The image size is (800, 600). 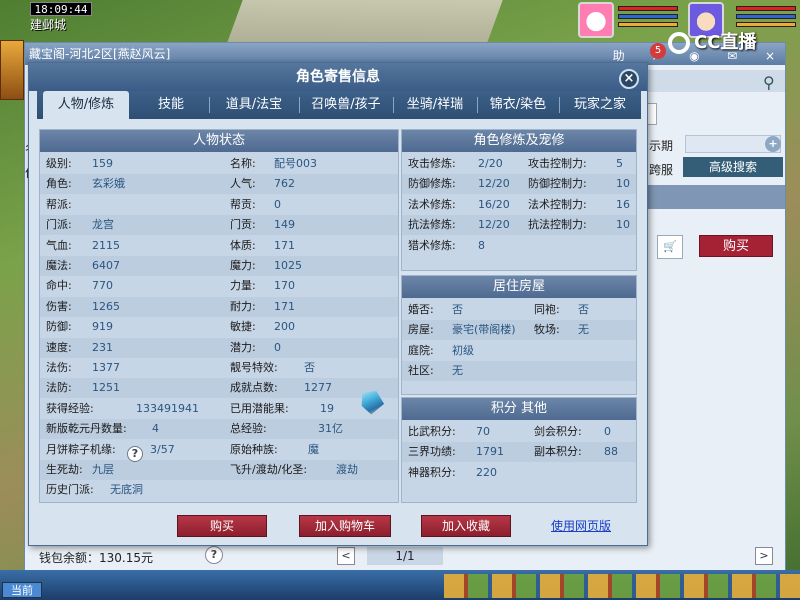 What do you see at coordinates (769, 82) in the screenshot?
I see `search-icon: ⚲` at bounding box center [769, 82].